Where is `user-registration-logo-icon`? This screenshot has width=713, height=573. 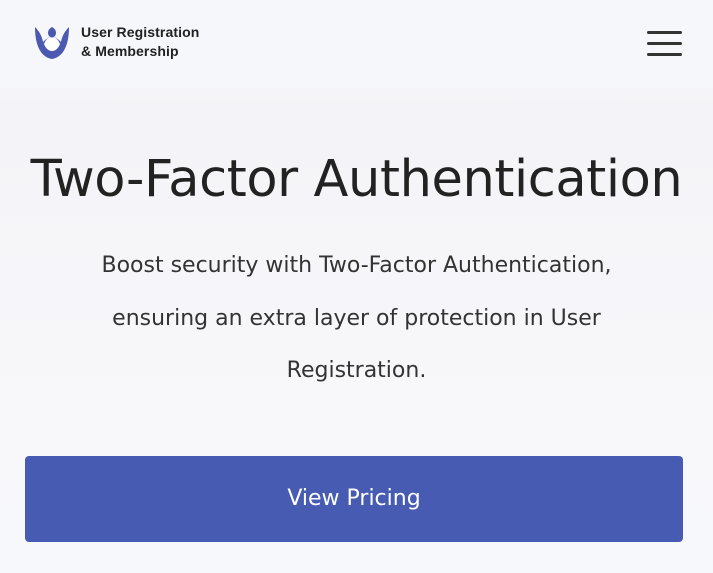 user-registration-logo-icon is located at coordinates (52, 43).